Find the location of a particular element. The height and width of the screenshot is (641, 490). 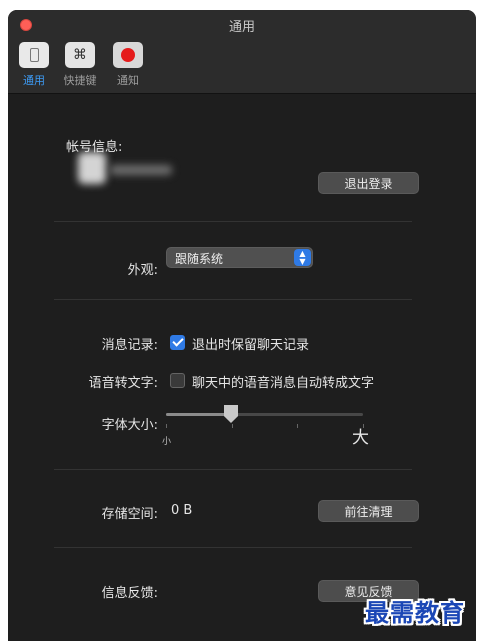

font-size-slider-fill is located at coordinates (198, 414).